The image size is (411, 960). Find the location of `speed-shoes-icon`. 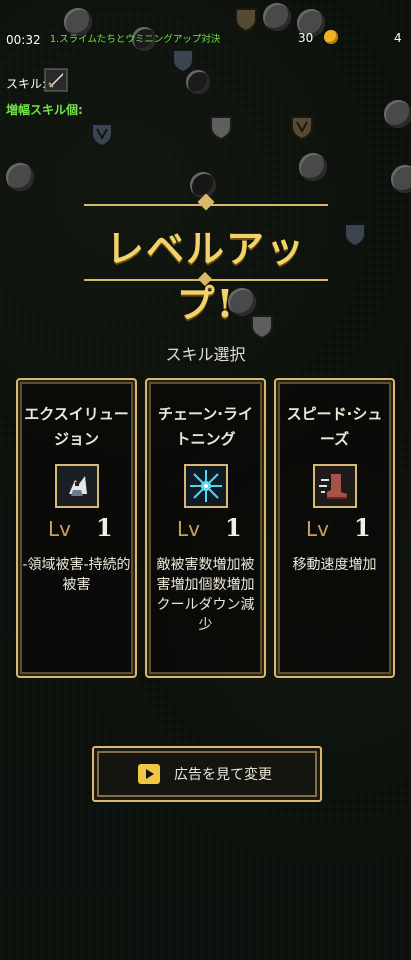

speed-shoes-icon is located at coordinates (335, 486).